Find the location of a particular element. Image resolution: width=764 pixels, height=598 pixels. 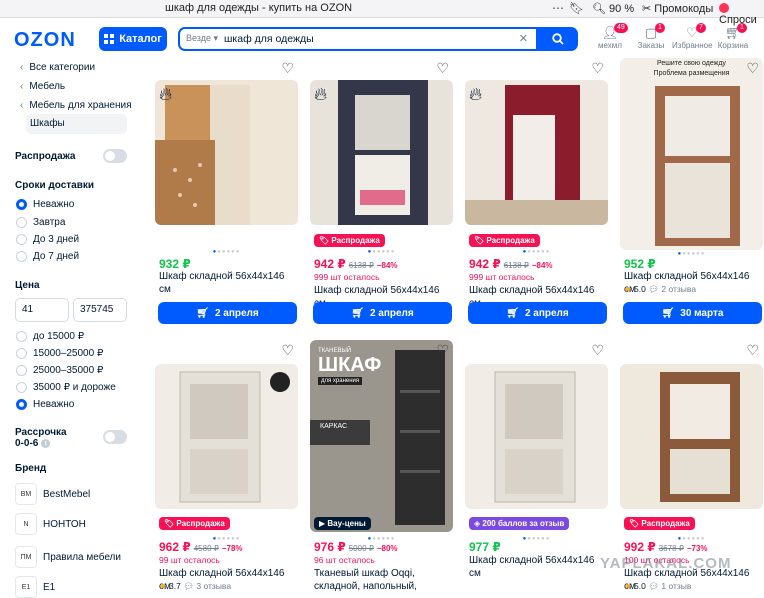

image-caption: Проблема размещения is located at coordinates (691, 73).